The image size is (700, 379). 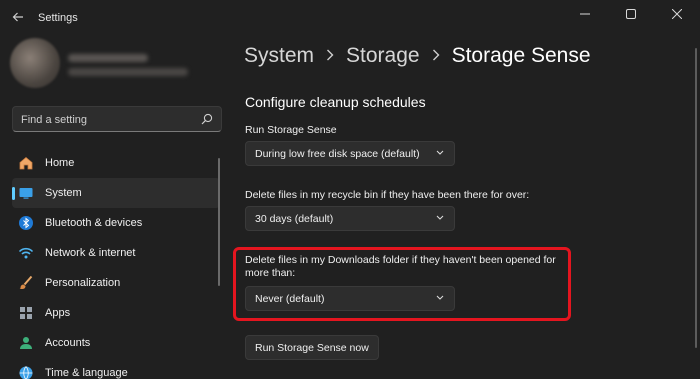 What do you see at coordinates (26, 283) in the screenshot?
I see `brush-icon` at bounding box center [26, 283].